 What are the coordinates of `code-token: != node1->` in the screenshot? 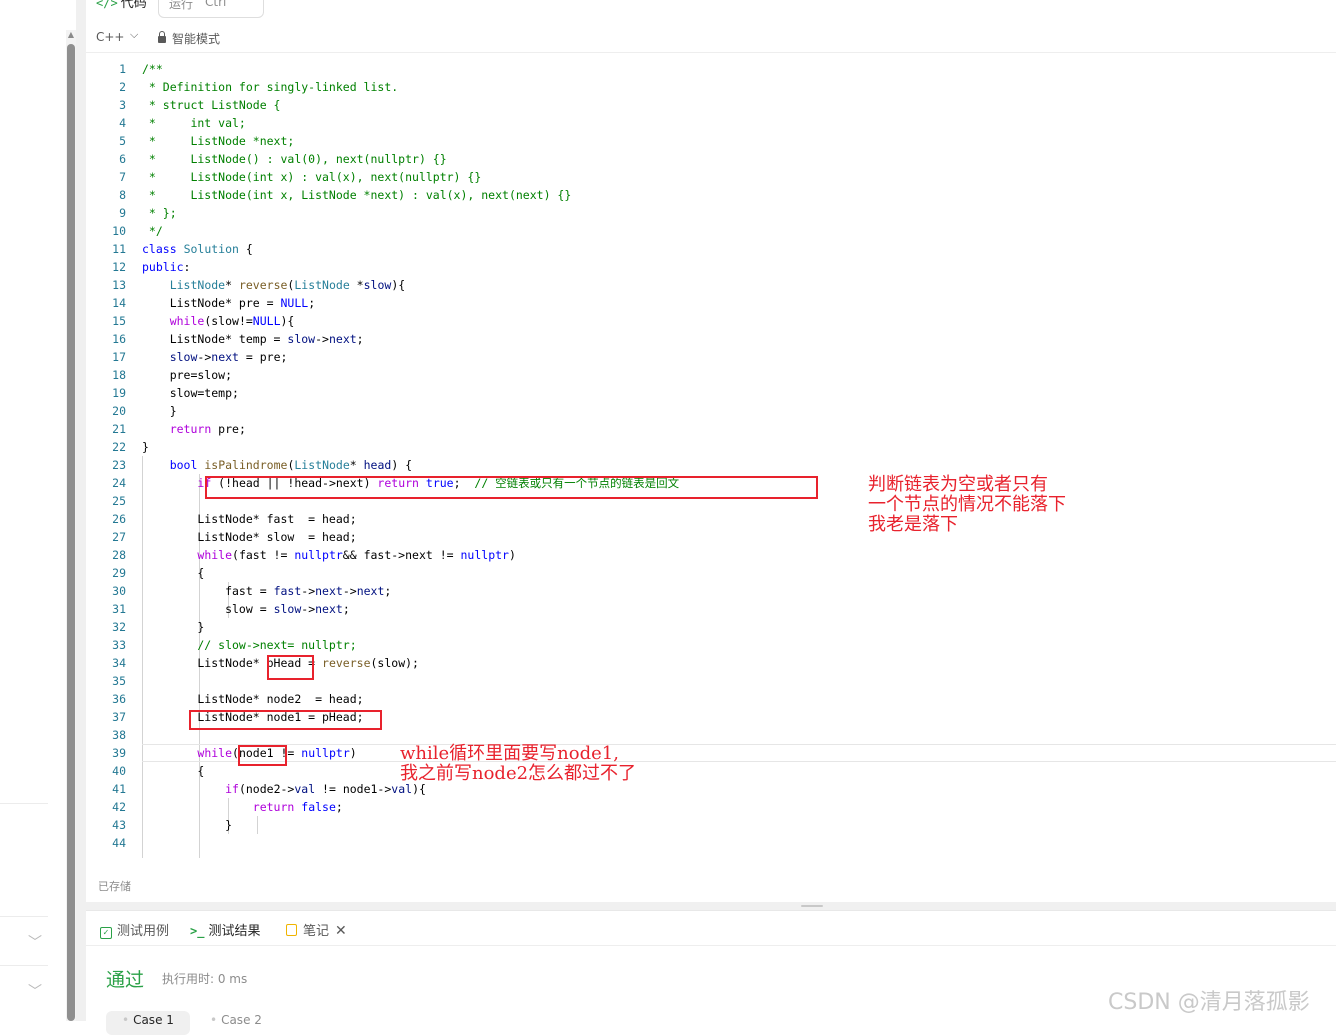 It's located at (353, 789).